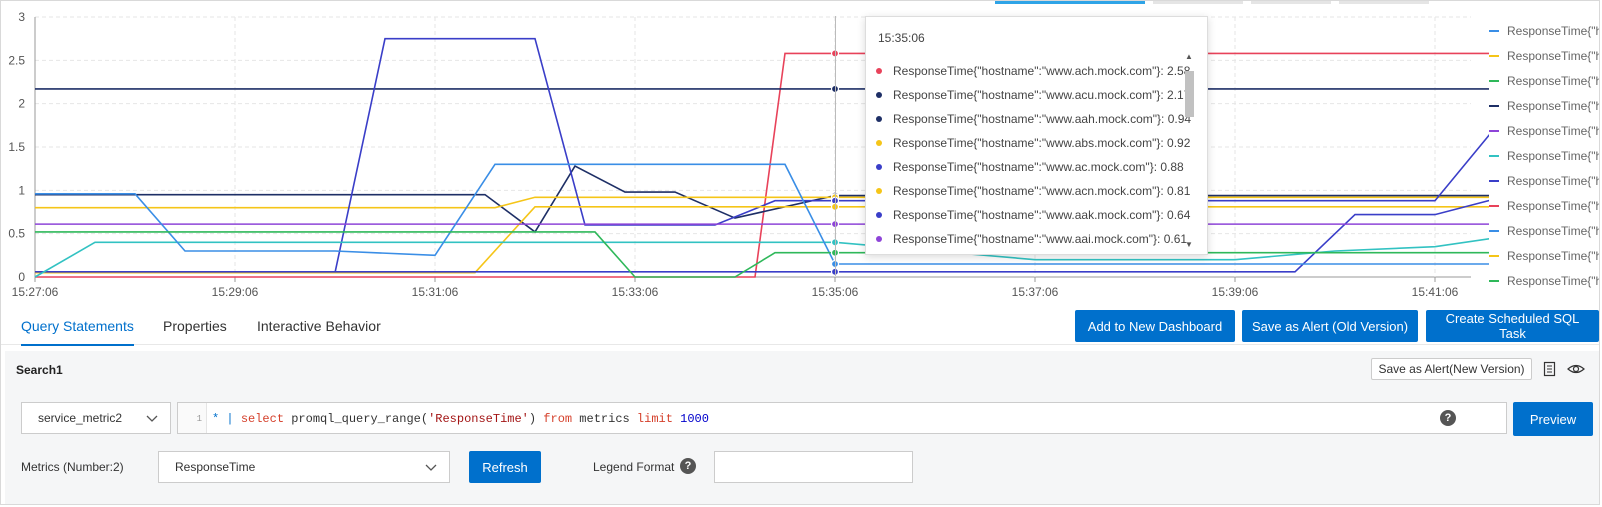  Describe the element at coordinates (1189, 245) in the screenshot. I see `scroll-down-icon: ▼` at that location.